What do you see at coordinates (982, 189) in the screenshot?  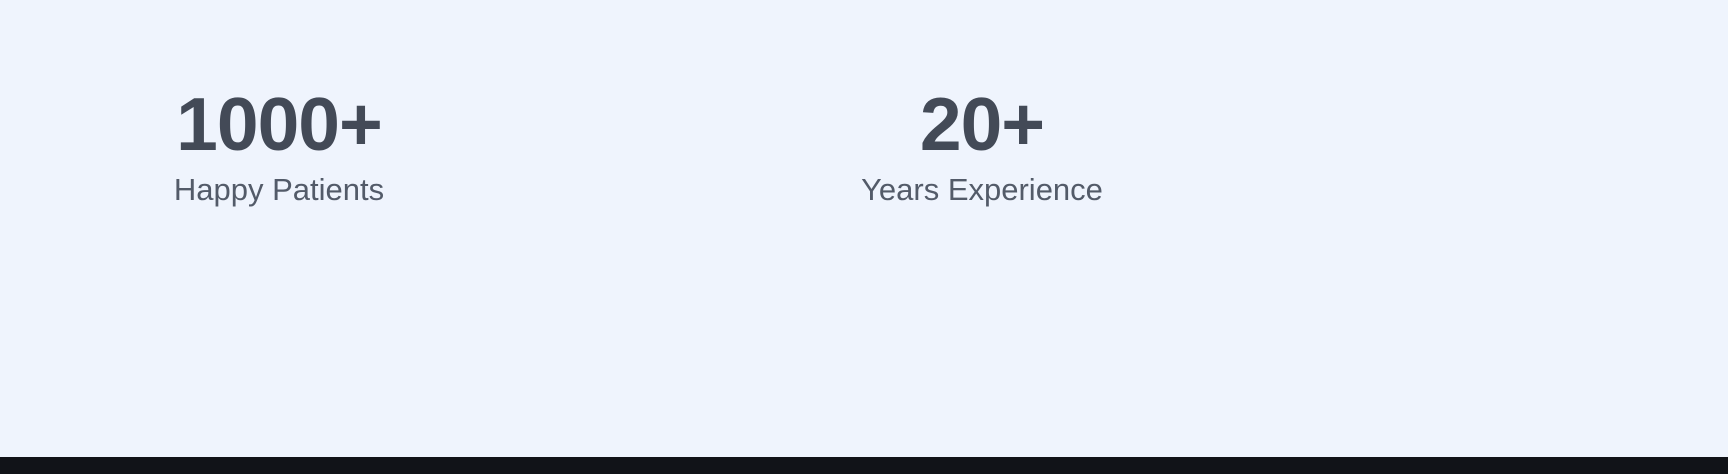 I see `stat-label: Years Experience` at bounding box center [982, 189].